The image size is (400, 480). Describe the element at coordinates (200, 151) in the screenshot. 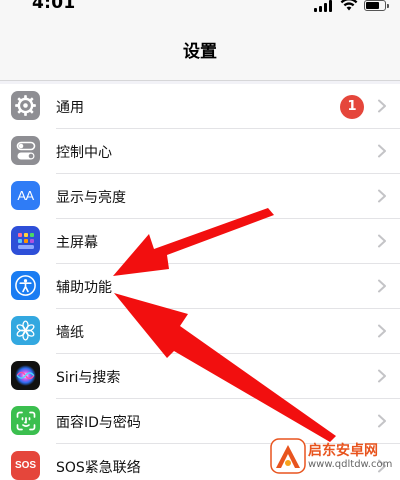

I see `settings-item-control-center: 控制中心` at that location.